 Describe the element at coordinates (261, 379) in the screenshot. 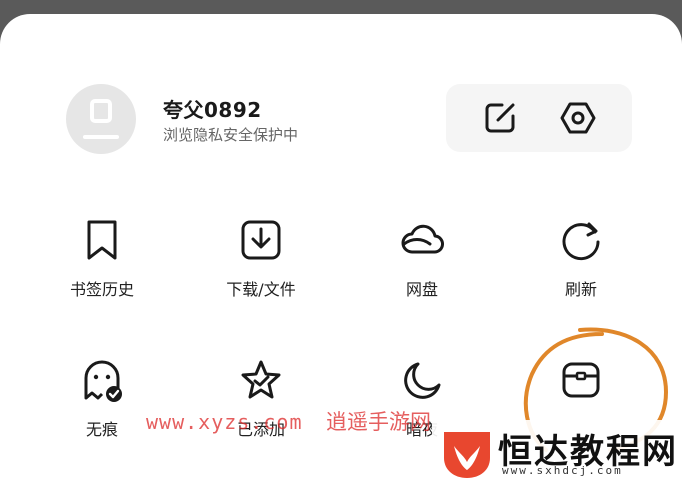

I see `star-icon` at that location.